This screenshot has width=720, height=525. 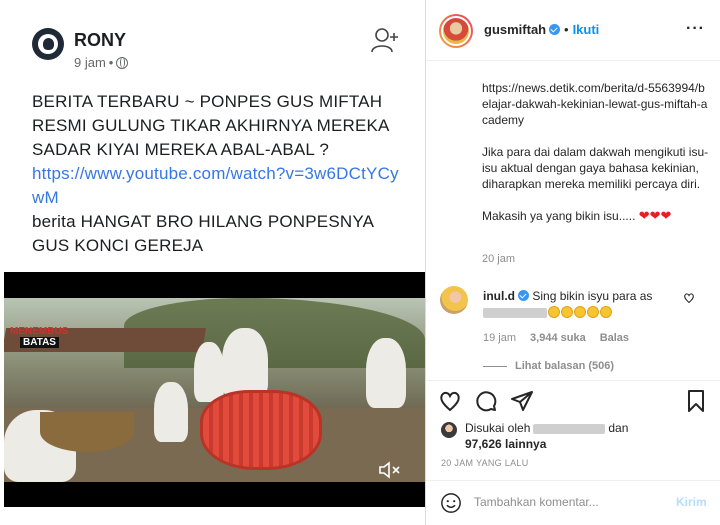 What do you see at coordinates (548, 366) in the screenshot?
I see `view-replies-button: Lihat balasan (506)` at bounding box center [548, 366].